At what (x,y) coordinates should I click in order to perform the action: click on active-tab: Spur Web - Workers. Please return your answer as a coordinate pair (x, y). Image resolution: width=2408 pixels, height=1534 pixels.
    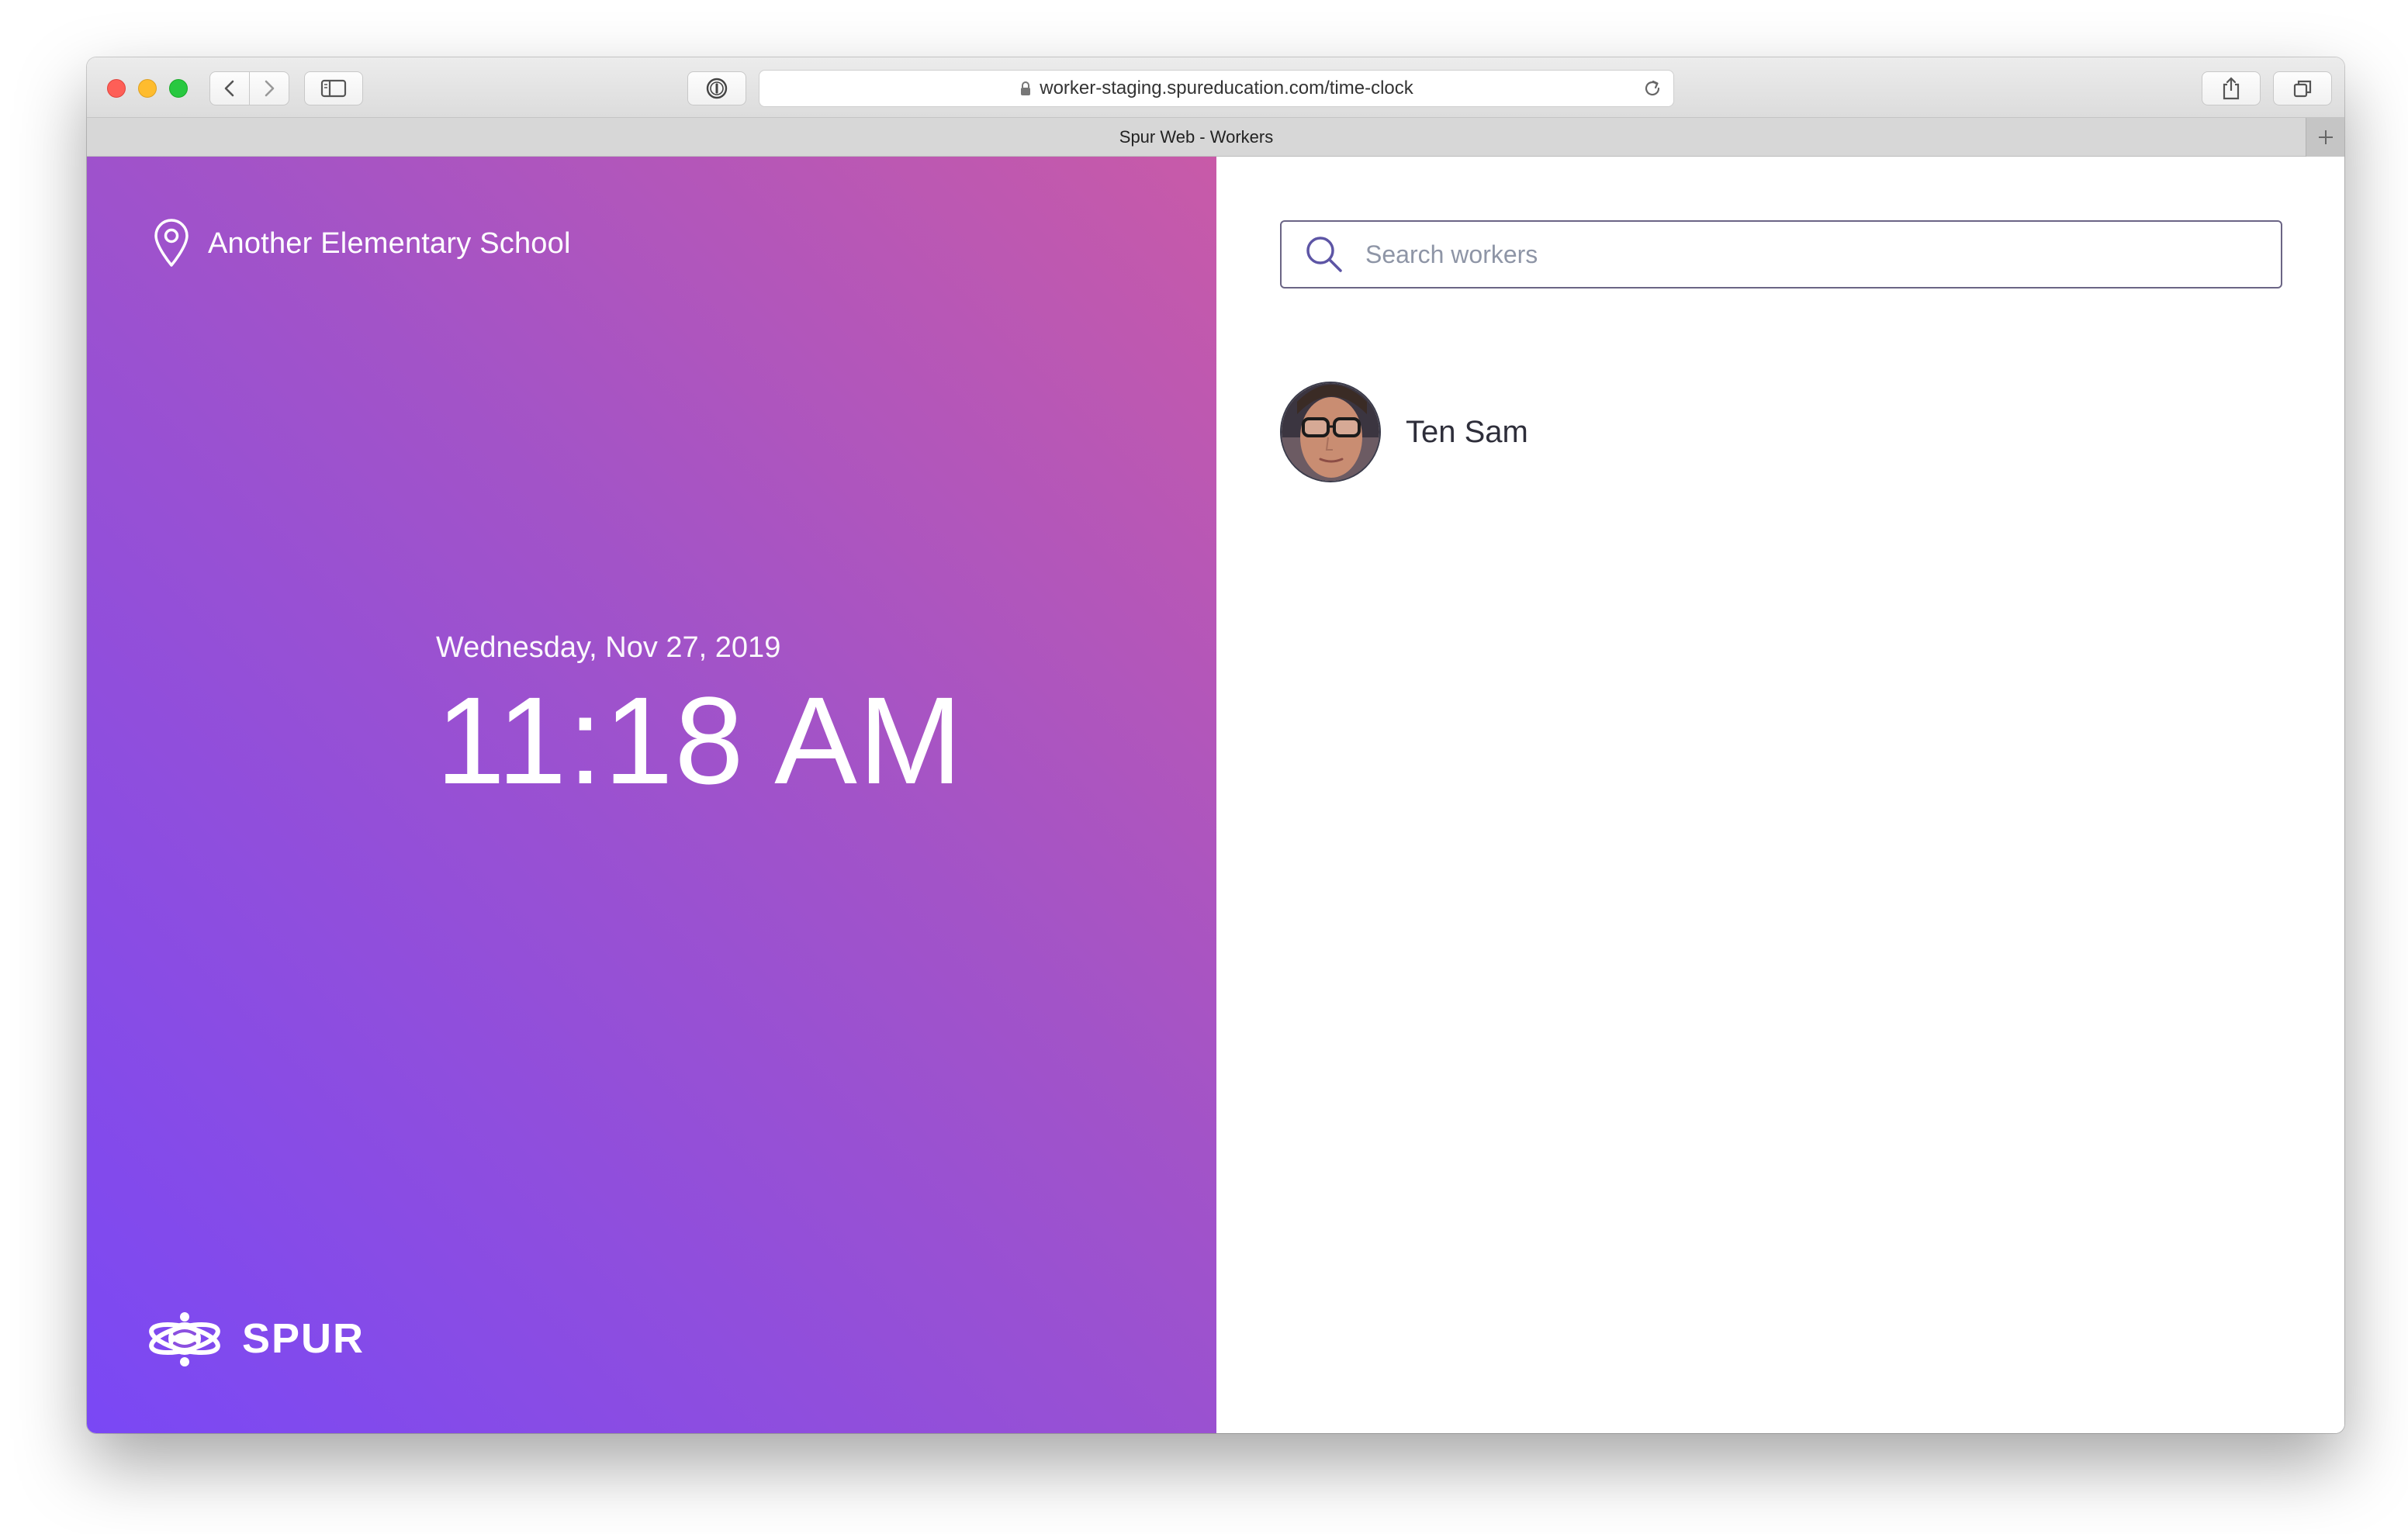
    Looking at the image, I should click on (1196, 137).